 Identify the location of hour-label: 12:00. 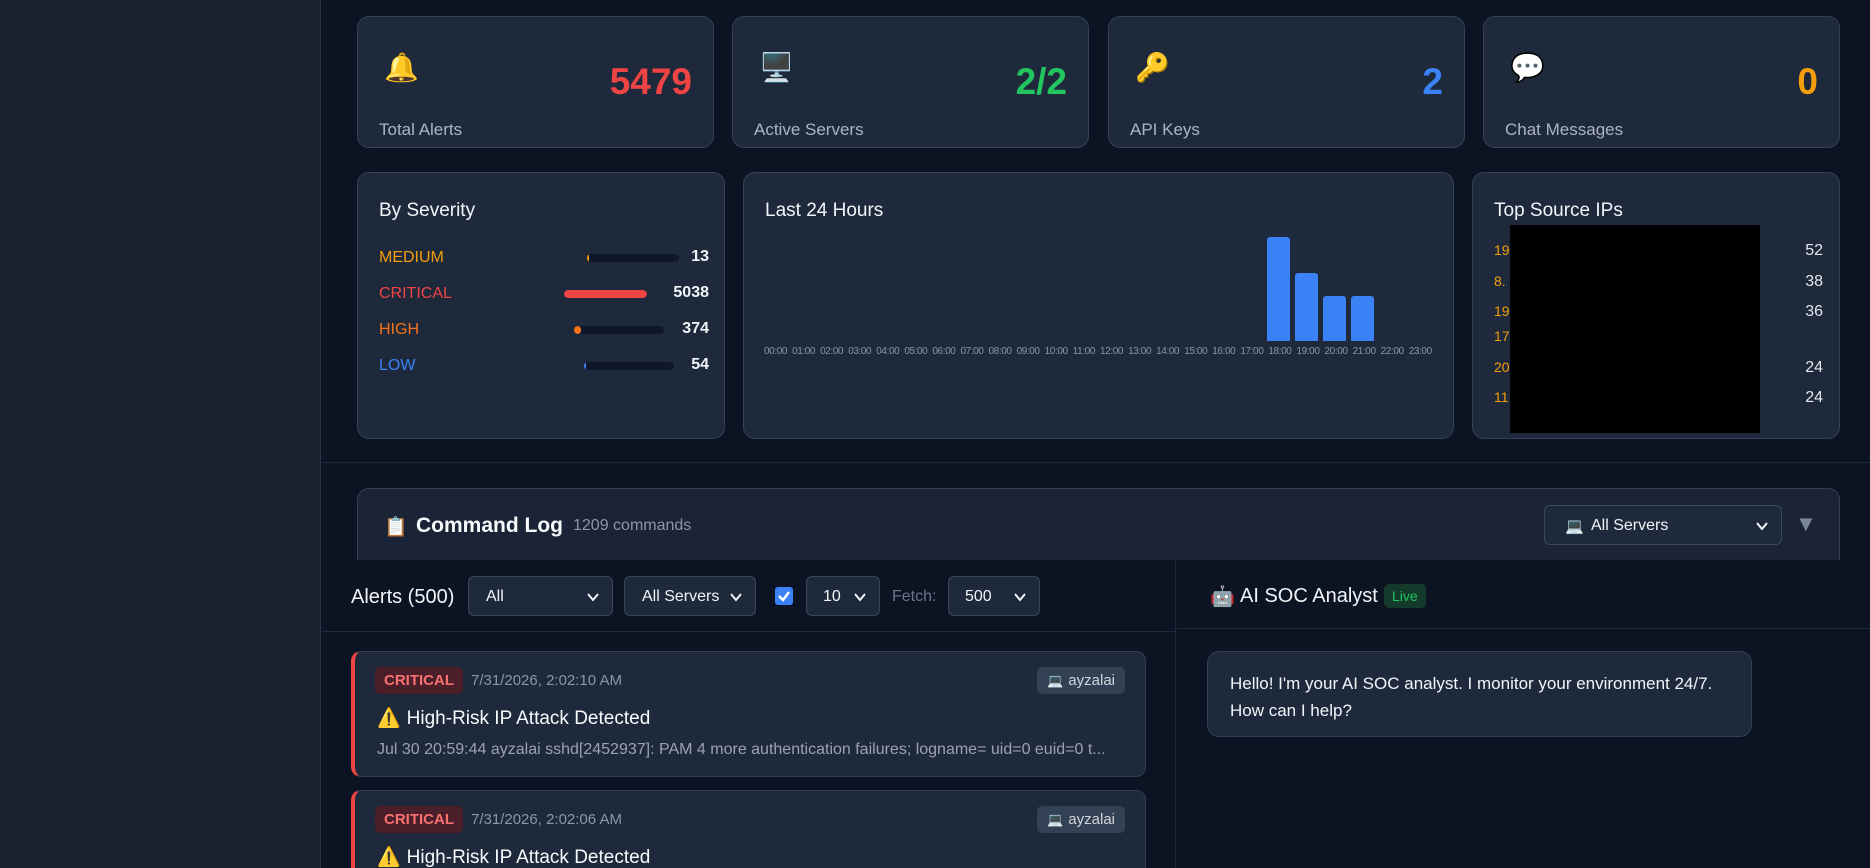
(1112, 351).